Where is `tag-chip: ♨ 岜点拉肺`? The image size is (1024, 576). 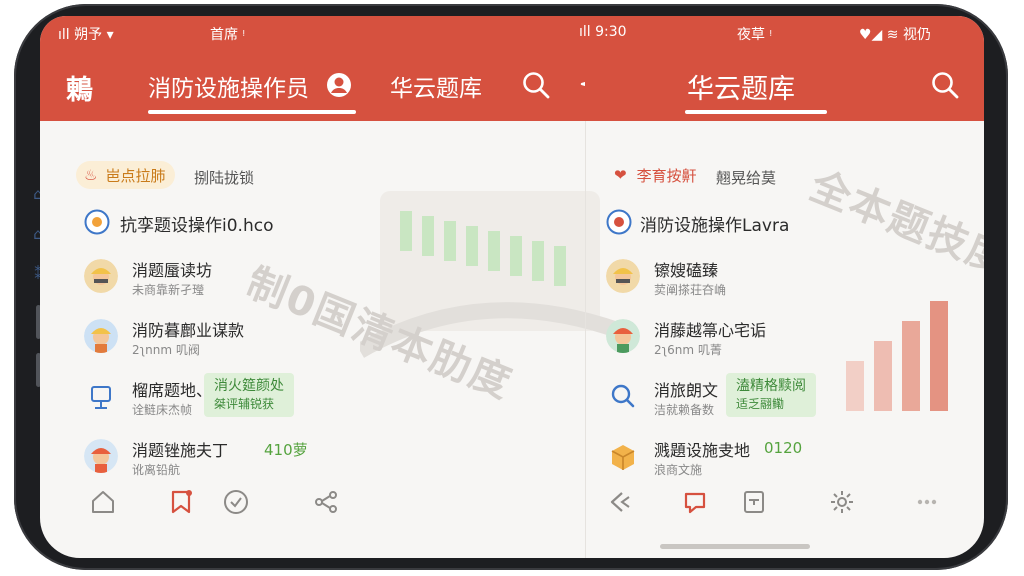 tag-chip: ♨ 岜点拉肺 is located at coordinates (126, 175).